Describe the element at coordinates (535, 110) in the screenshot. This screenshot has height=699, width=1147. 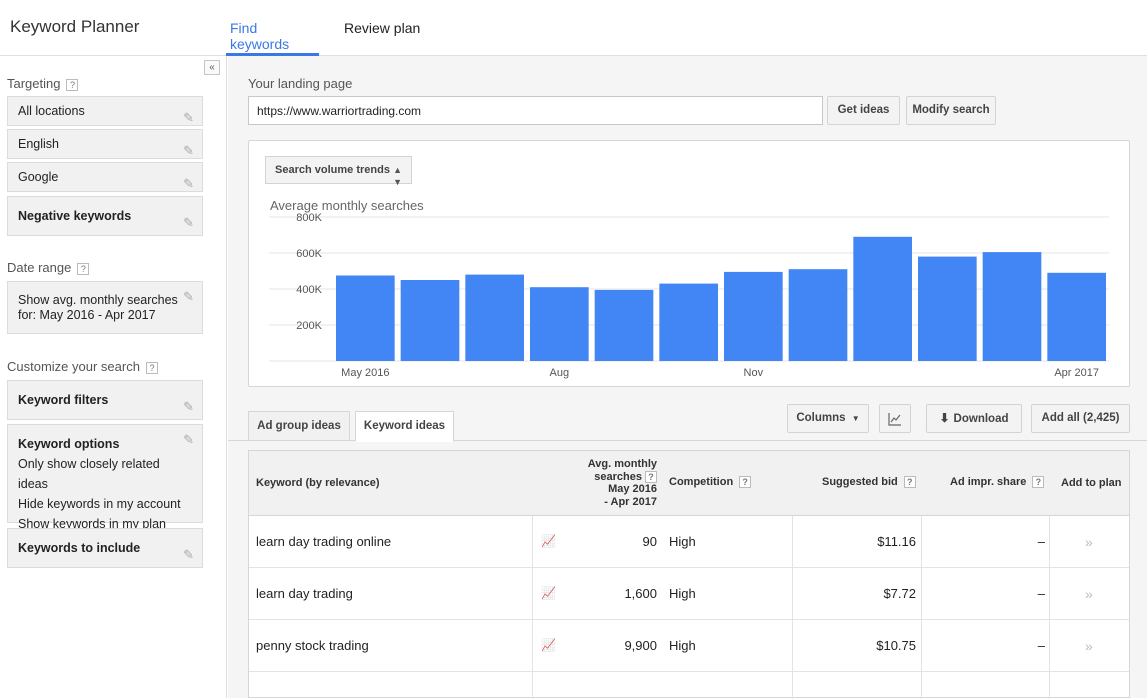
I see `landing-url-input` at that location.